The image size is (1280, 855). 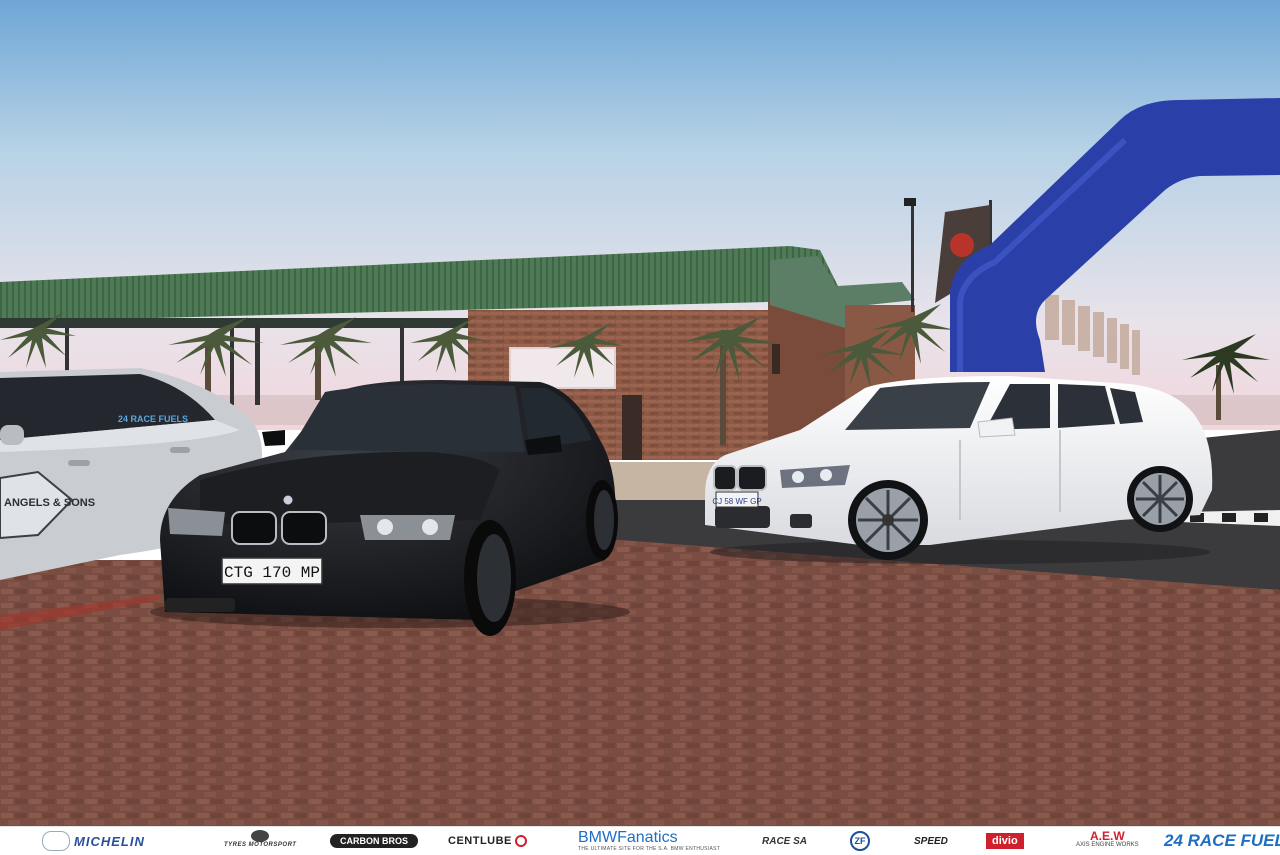 What do you see at coordinates (1222, 840) in the screenshot?
I see `24-race-fuels-logo: 24 RACE FUELS` at bounding box center [1222, 840].